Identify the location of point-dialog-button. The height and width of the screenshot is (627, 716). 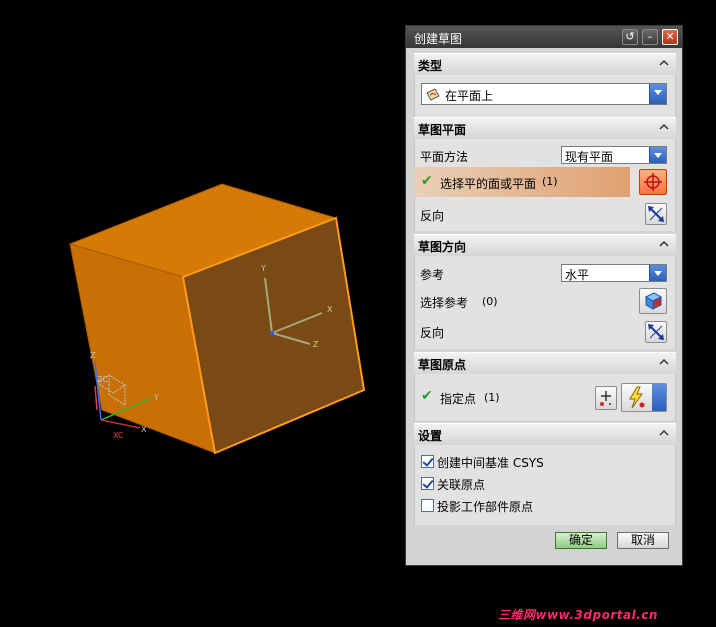
(606, 398).